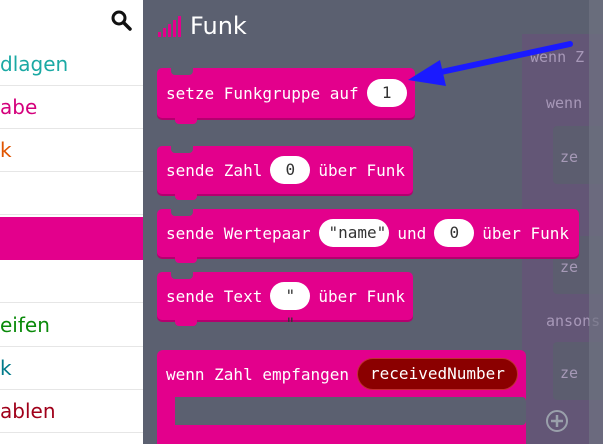 The image size is (603, 444). What do you see at coordinates (71, 325) in the screenshot?
I see `category-loops: eifen` at bounding box center [71, 325].